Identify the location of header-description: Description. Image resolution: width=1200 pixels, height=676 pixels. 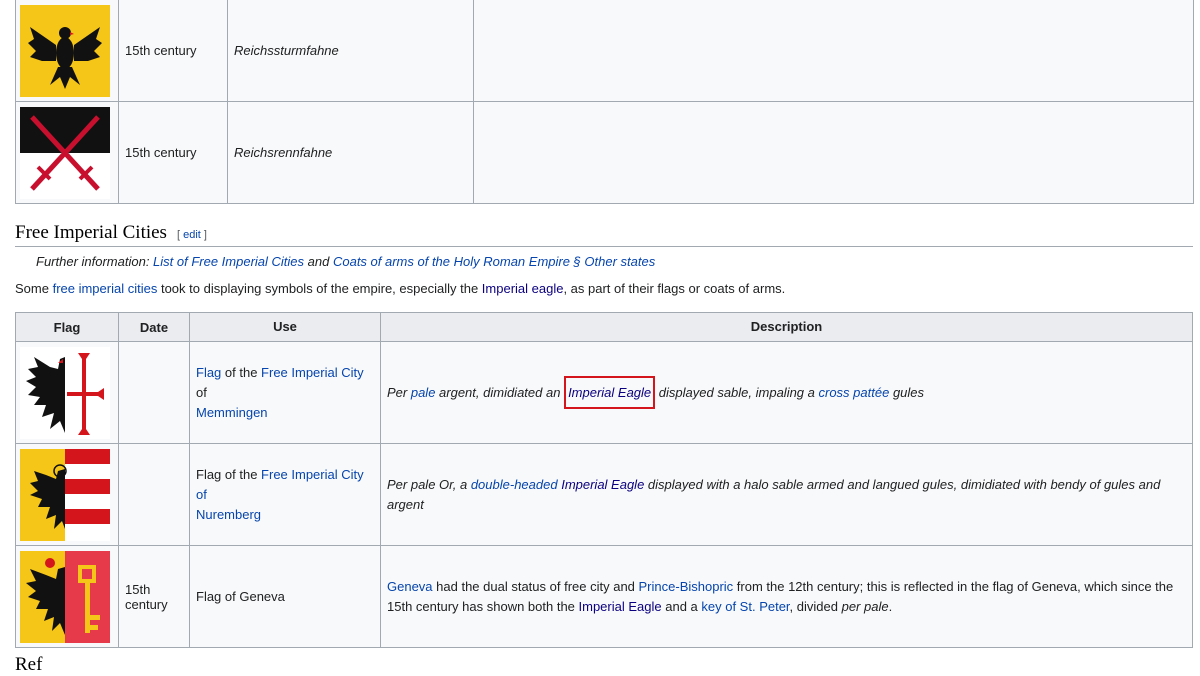
(786, 327).